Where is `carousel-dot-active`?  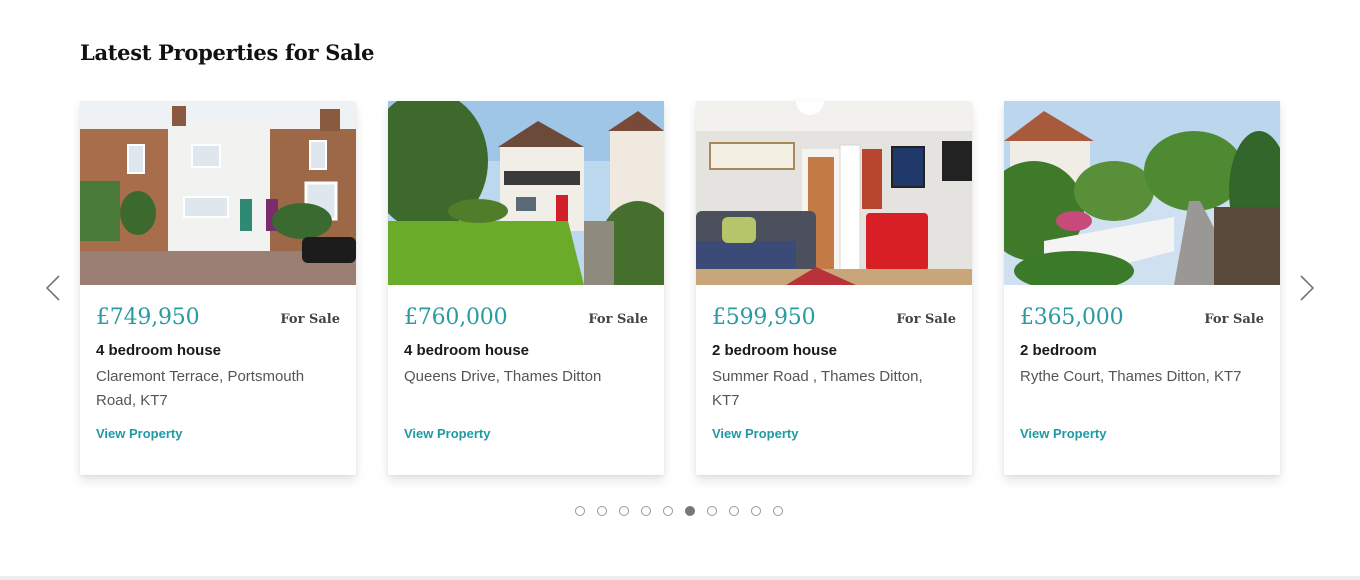 carousel-dot-active is located at coordinates (690, 511).